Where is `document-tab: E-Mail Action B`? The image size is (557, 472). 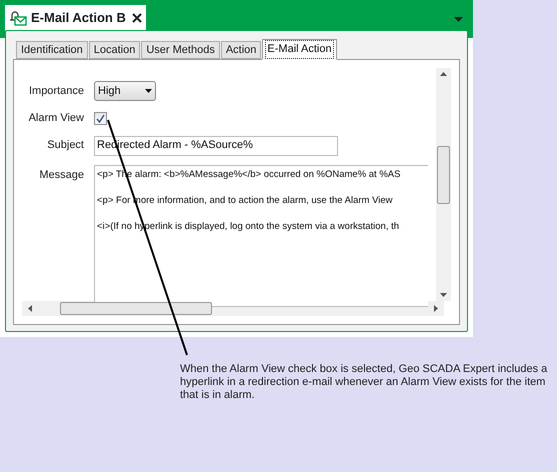
document-tab: E-Mail Action B is located at coordinates (75, 18).